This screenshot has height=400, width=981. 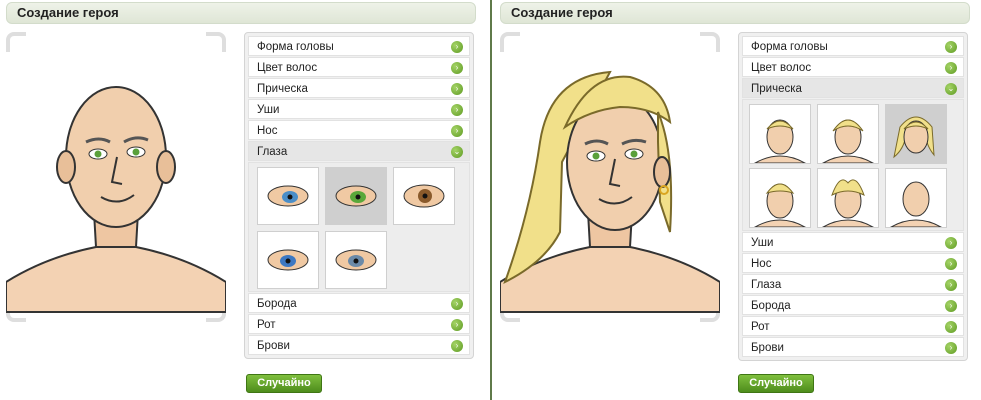 What do you see at coordinates (116, 199) in the screenshot?
I see `bald-hero-image` at bounding box center [116, 199].